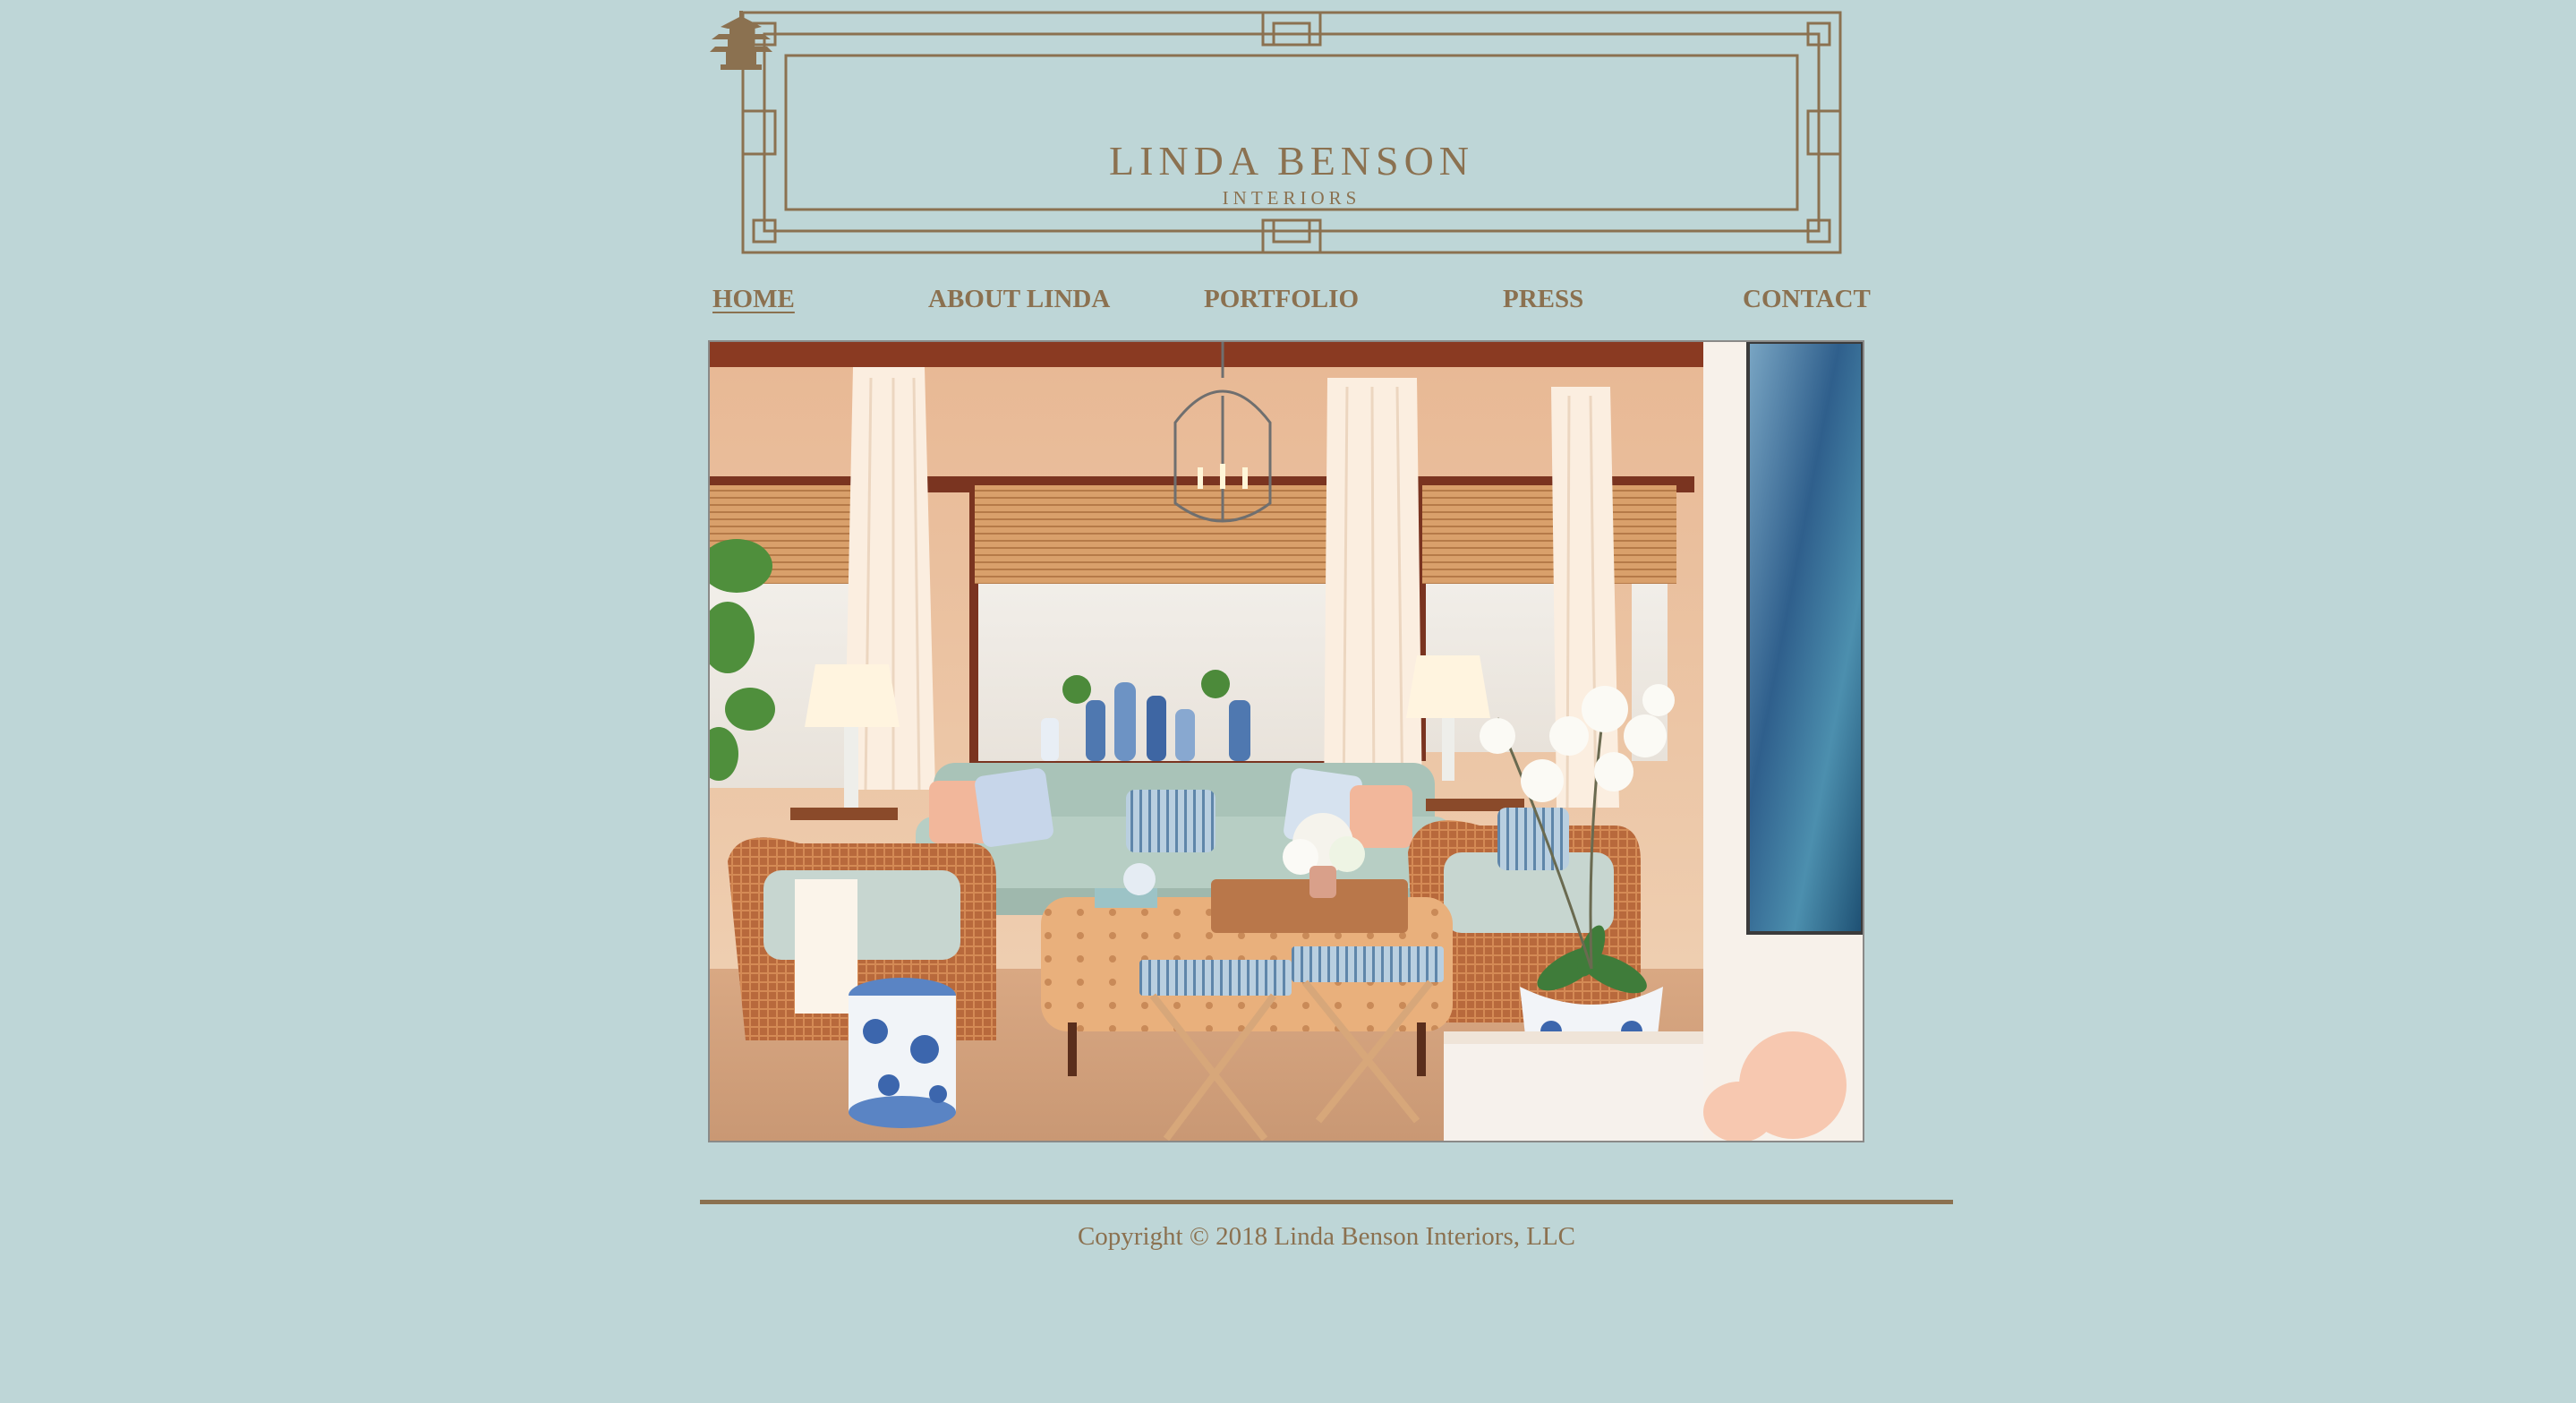 This screenshot has width=2576, height=1403. What do you see at coordinates (1281, 299) in the screenshot?
I see `nav-portfolio-link: PORTFOLIO` at bounding box center [1281, 299].